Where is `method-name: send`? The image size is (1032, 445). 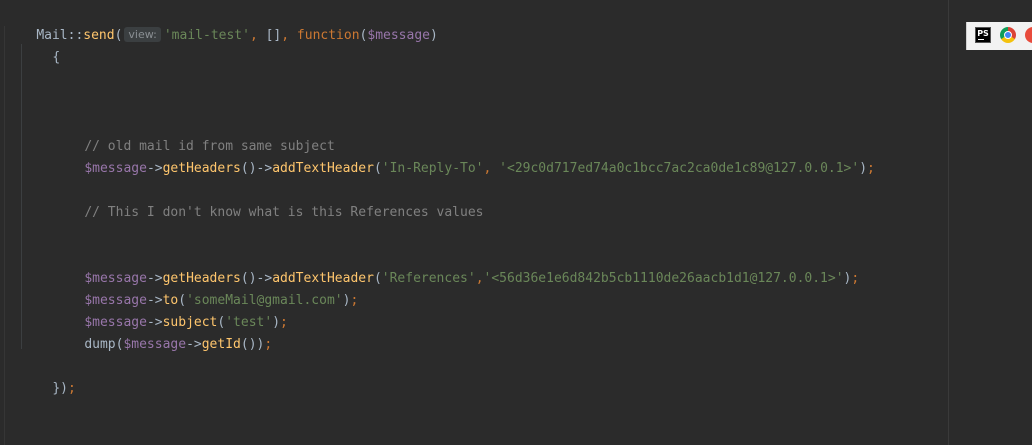
method-name: send is located at coordinates (99, 35).